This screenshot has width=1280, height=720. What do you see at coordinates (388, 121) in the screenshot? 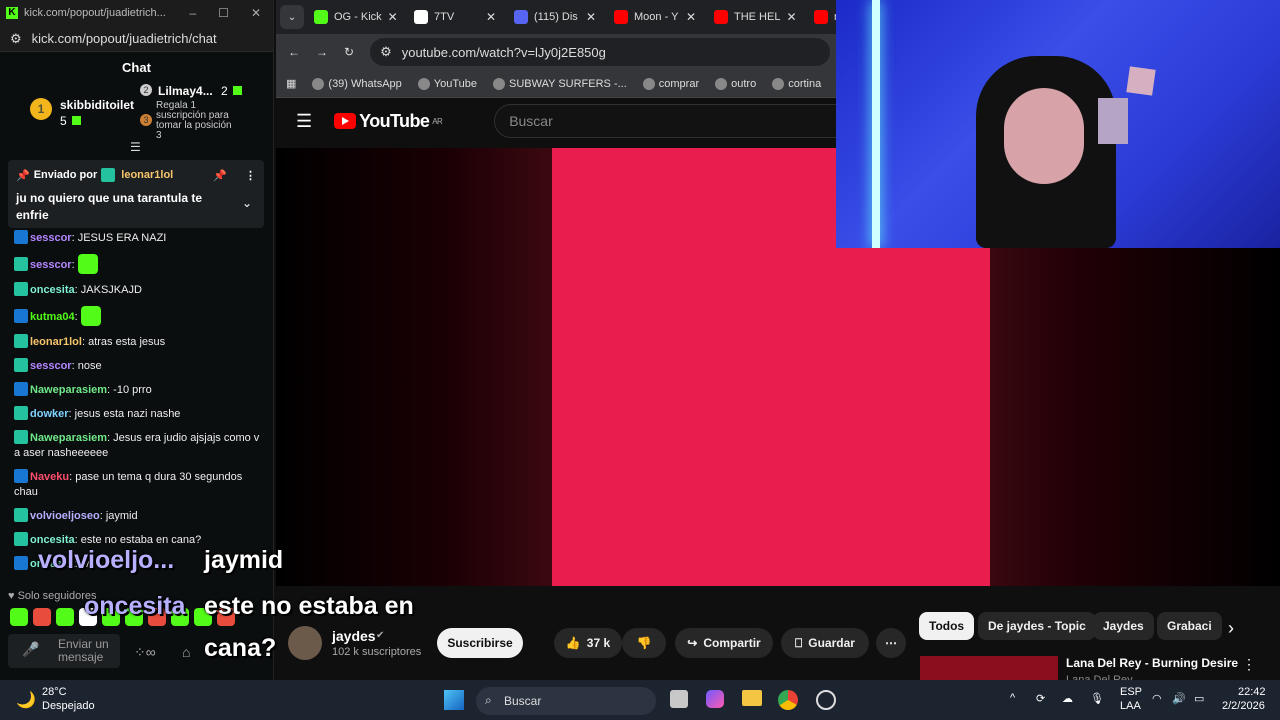
I see `youtube-logo: YouTube AR` at bounding box center [388, 121].